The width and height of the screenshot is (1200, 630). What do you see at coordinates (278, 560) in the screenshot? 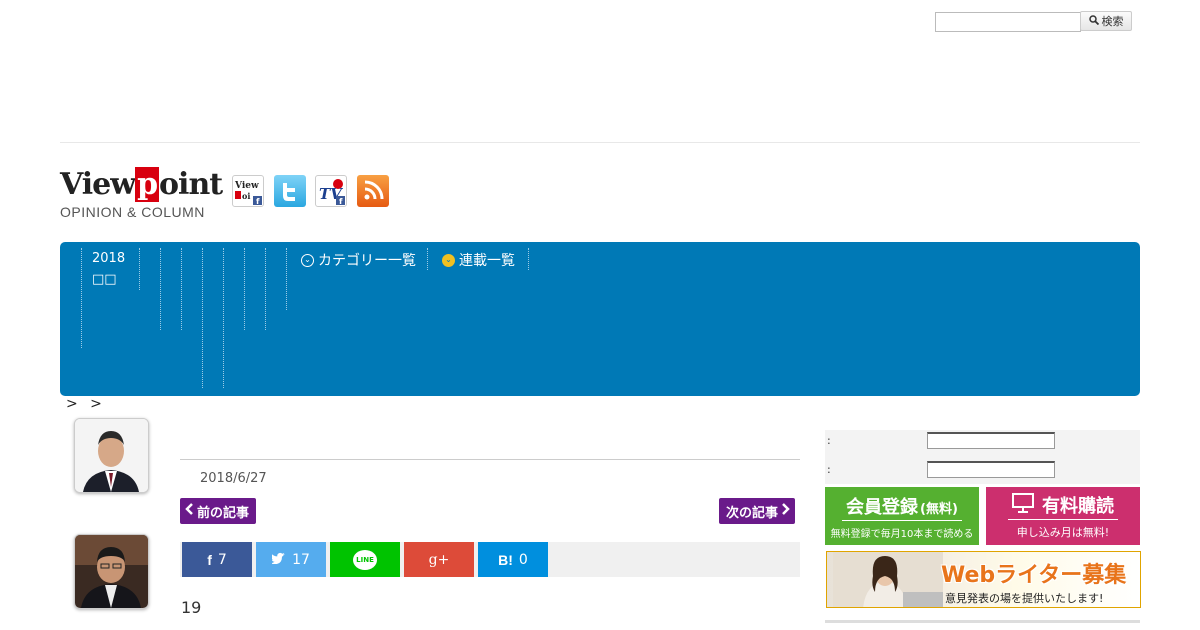
I see `twitter-bird-icon` at bounding box center [278, 560].